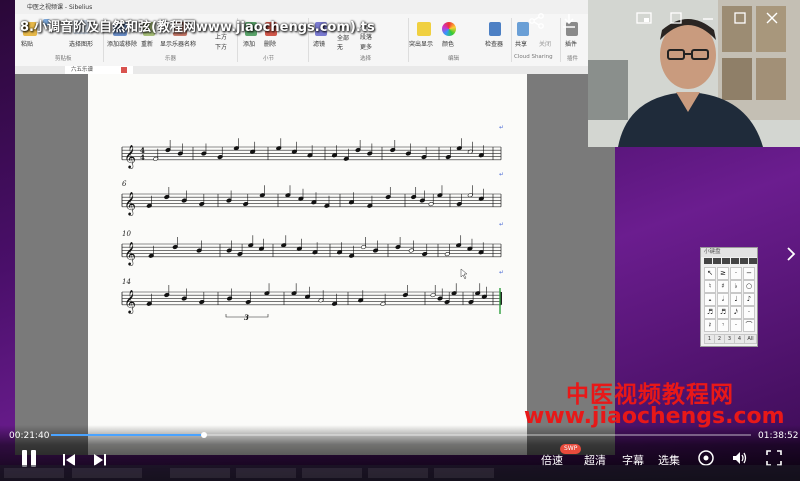 The width and height of the screenshot is (800, 481). I want to click on keypad-key: ♪, so click(749, 299).